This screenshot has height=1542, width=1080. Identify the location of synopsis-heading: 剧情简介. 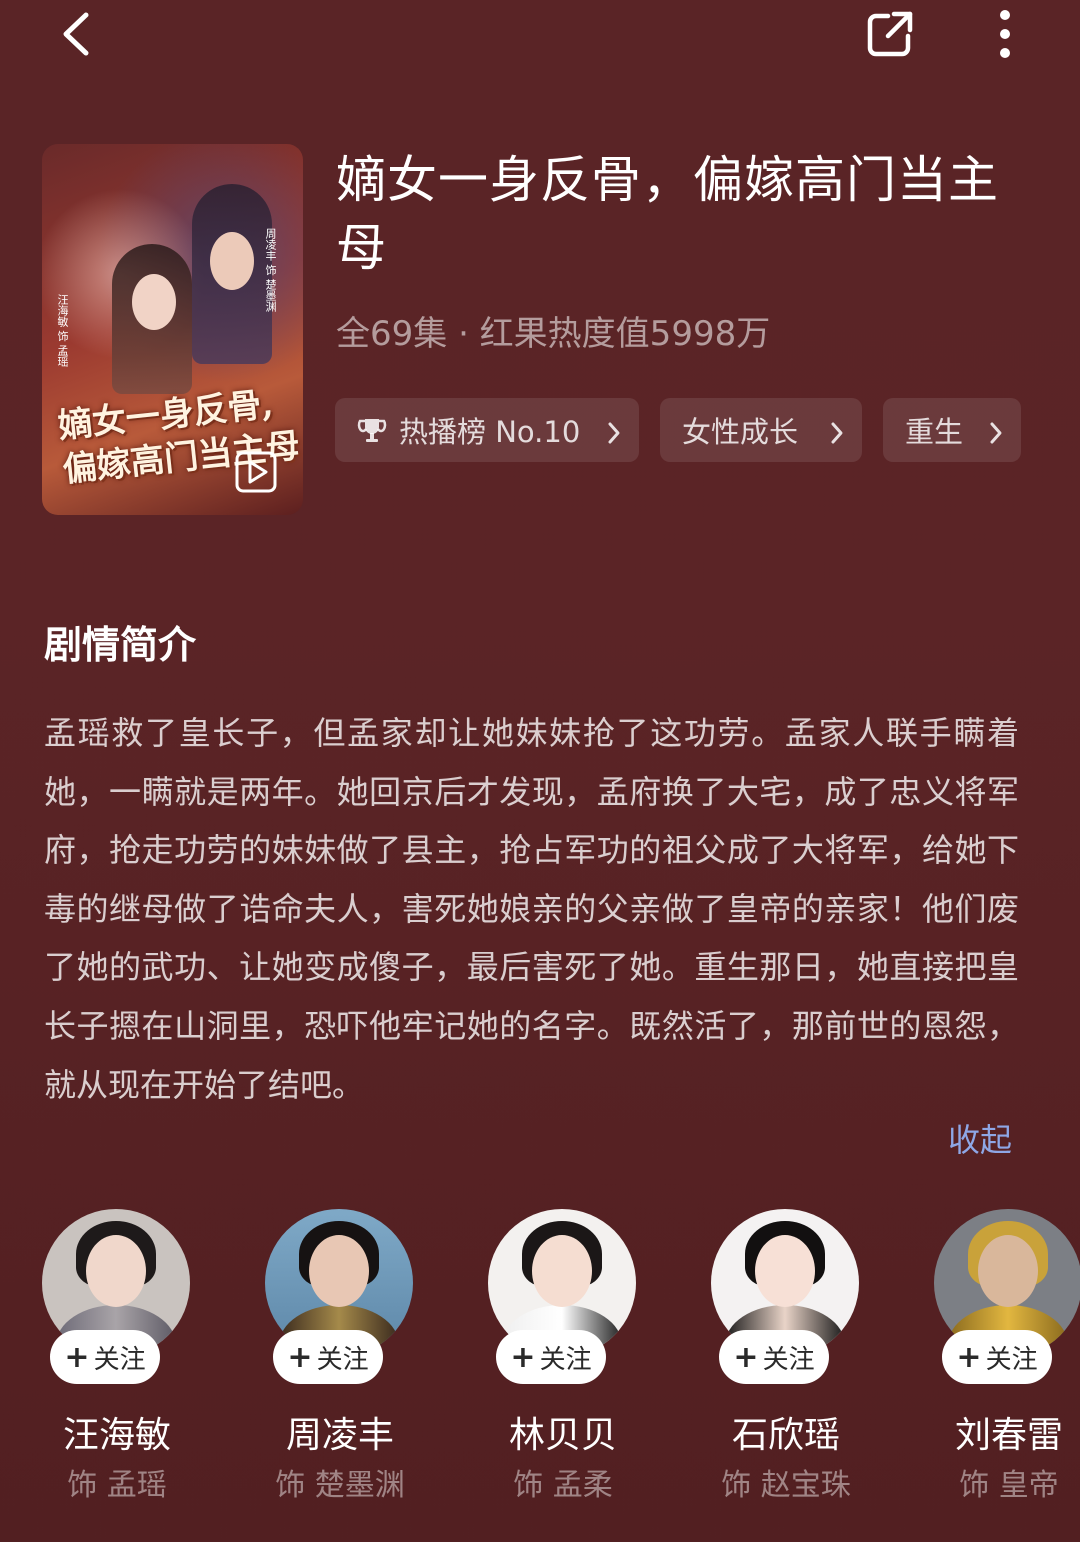
(120, 645).